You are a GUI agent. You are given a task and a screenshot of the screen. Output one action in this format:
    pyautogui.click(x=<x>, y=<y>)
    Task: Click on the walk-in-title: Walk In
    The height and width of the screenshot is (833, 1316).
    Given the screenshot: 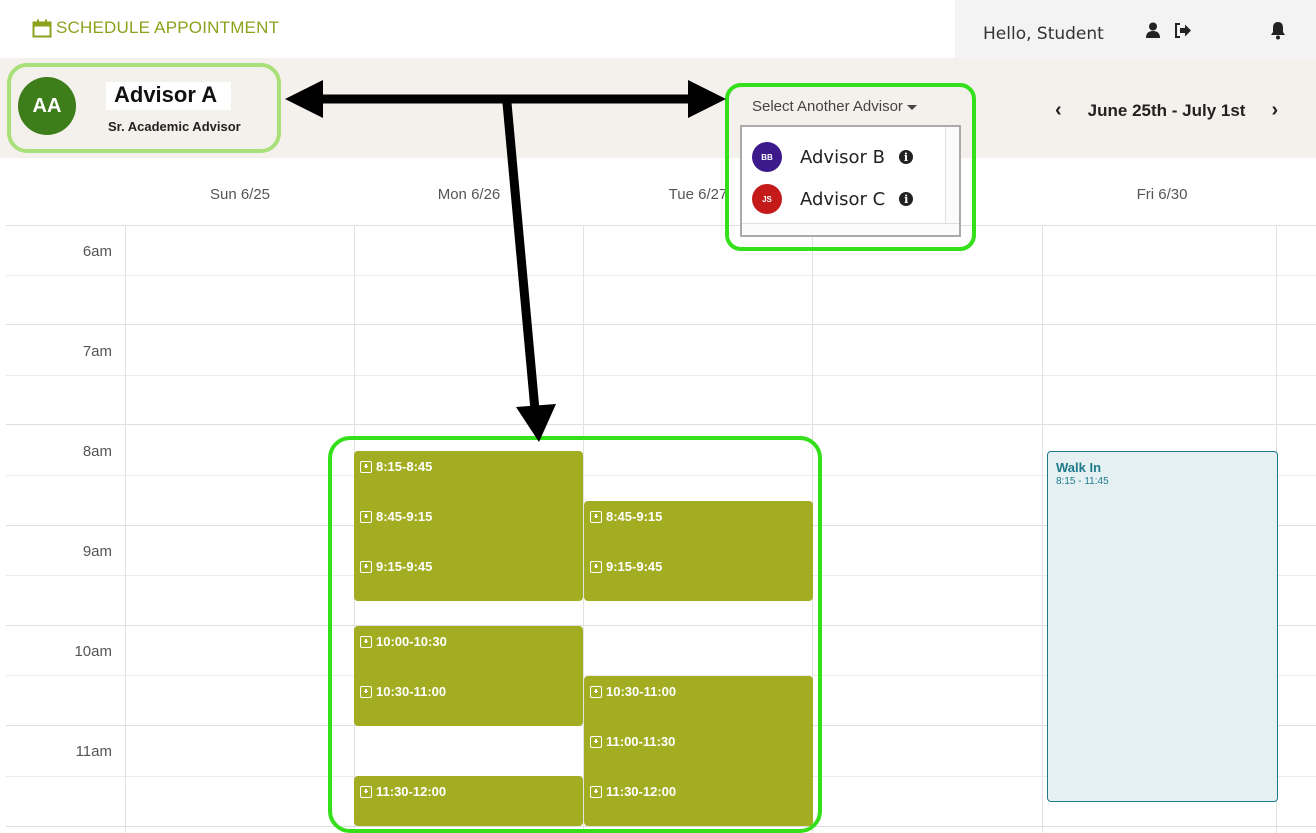 What is the action you would take?
    pyautogui.click(x=1079, y=467)
    